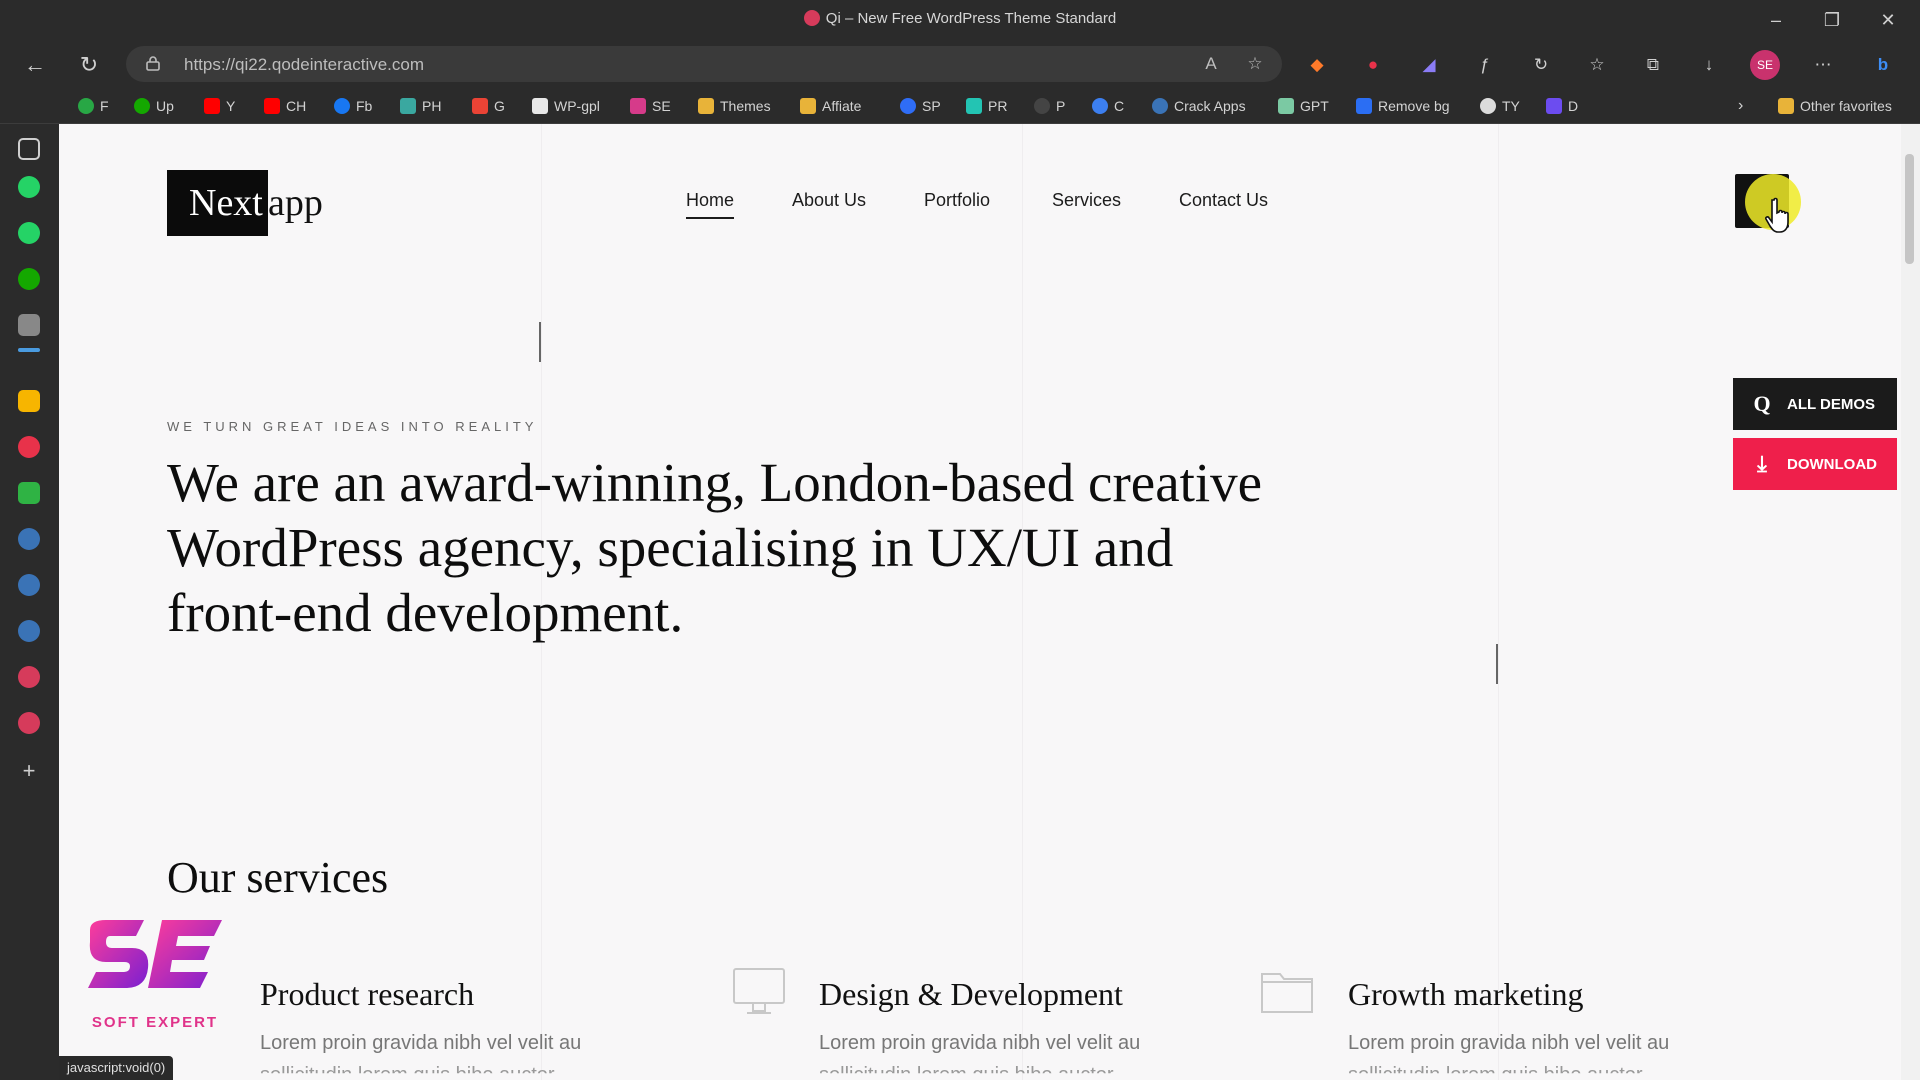 The width and height of the screenshot is (1920, 1080). Describe the element at coordinates (1776, 20) in the screenshot. I see `minimize-icon: –` at that location.